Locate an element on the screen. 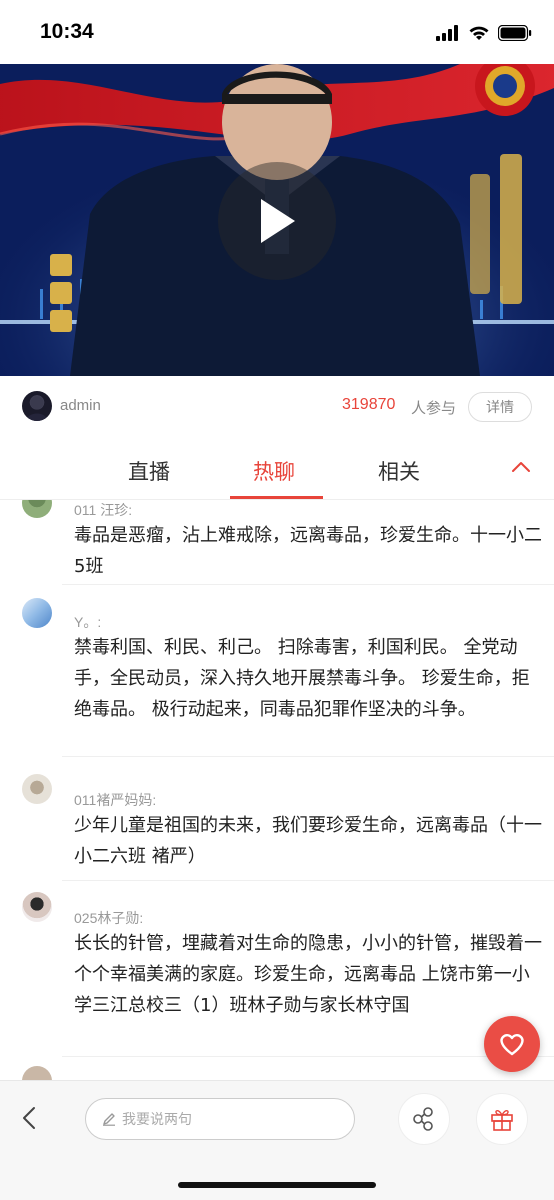  status-time: 10:34 is located at coordinates (67, 31).